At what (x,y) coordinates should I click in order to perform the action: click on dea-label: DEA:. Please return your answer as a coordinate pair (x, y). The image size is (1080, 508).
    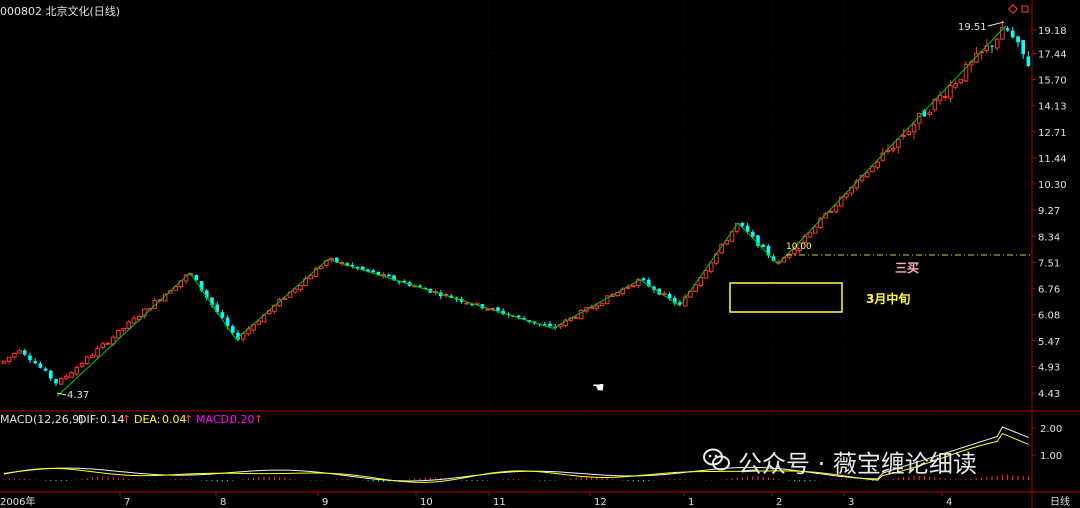
    Looking at the image, I should click on (147, 419).